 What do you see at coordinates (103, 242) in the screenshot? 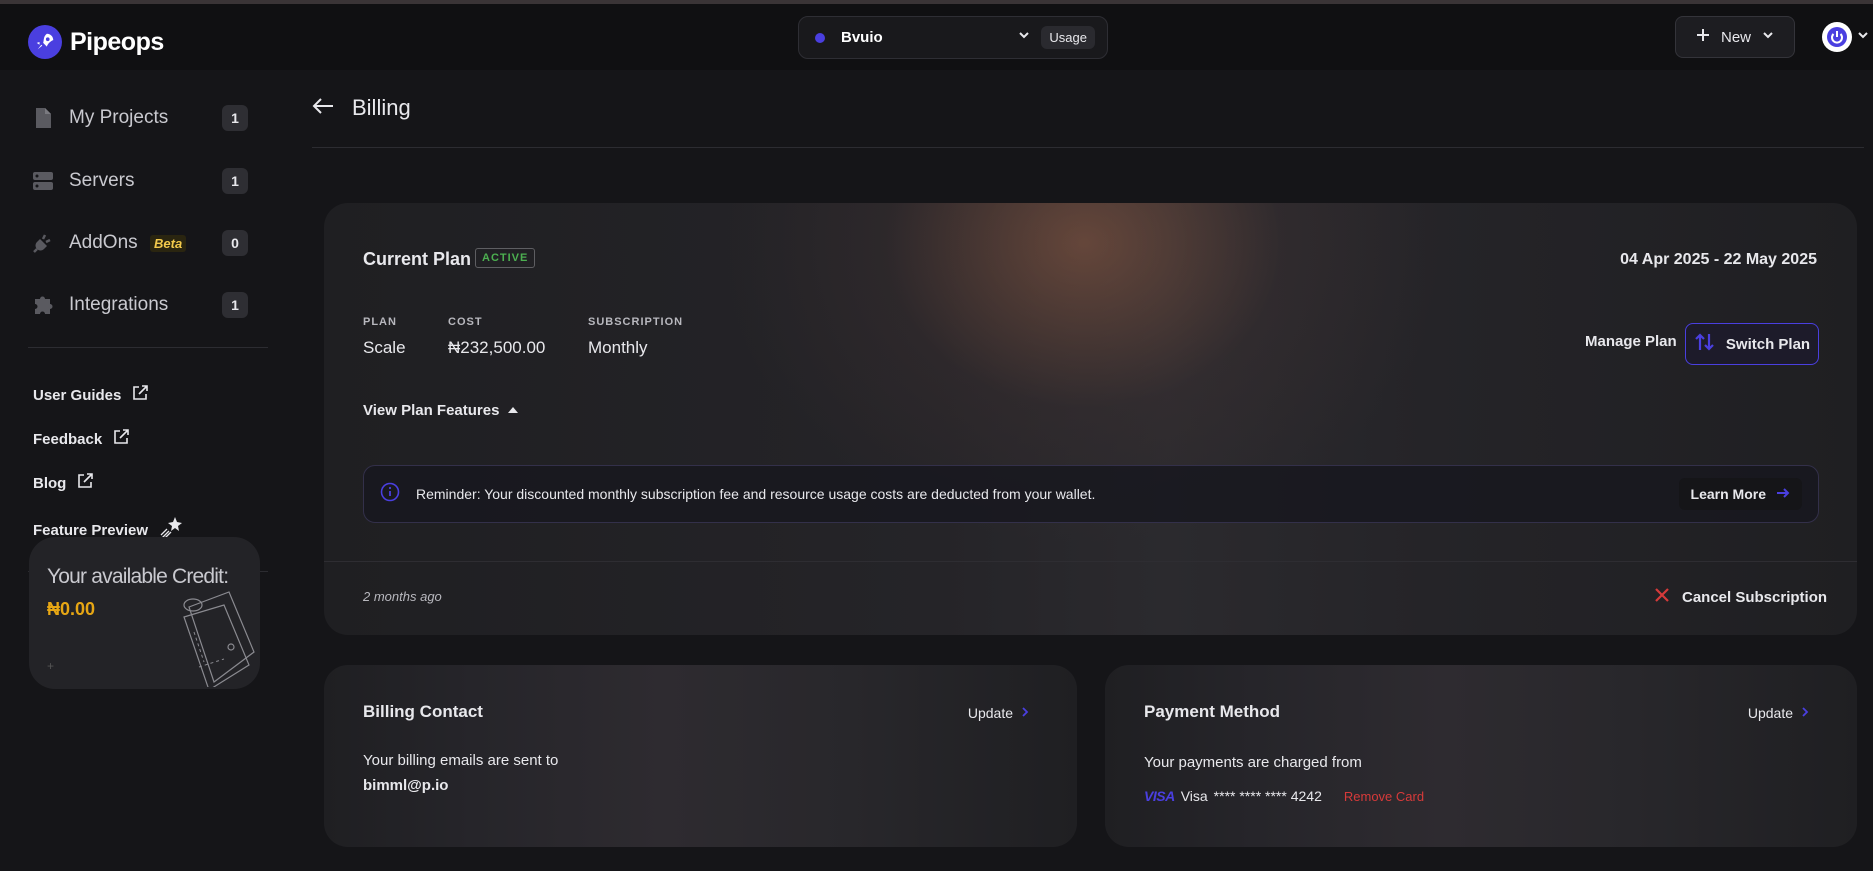
I see `sidebar-item-label: AddOns` at bounding box center [103, 242].